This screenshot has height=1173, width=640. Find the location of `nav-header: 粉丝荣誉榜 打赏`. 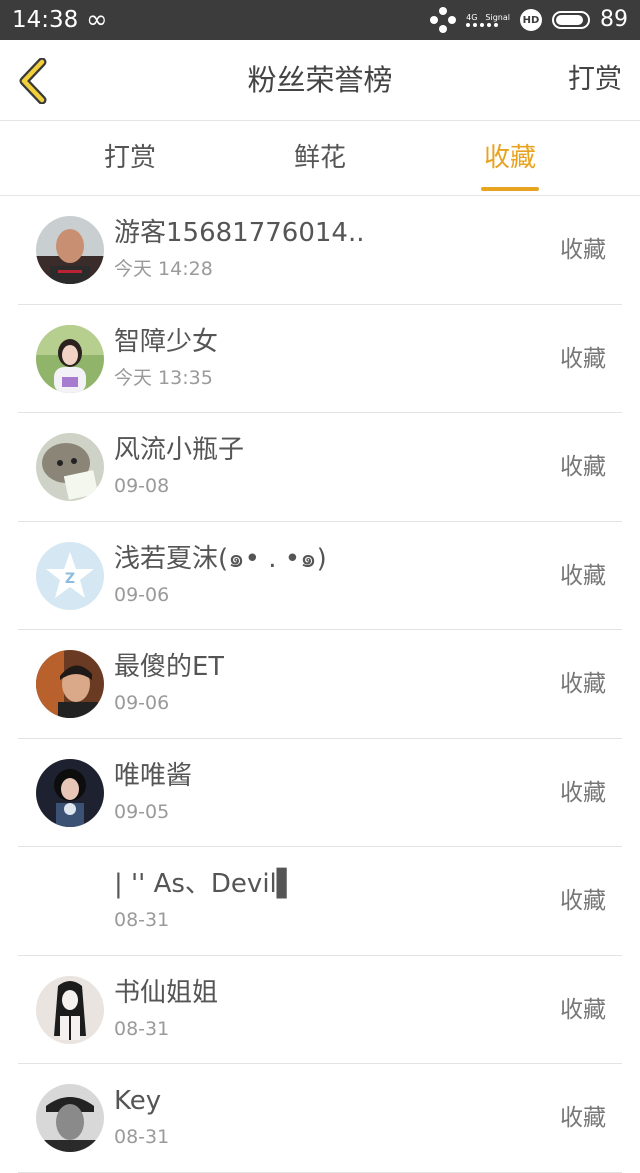

nav-header: 粉丝荣誉榜 打赏 is located at coordinates (320, 80).